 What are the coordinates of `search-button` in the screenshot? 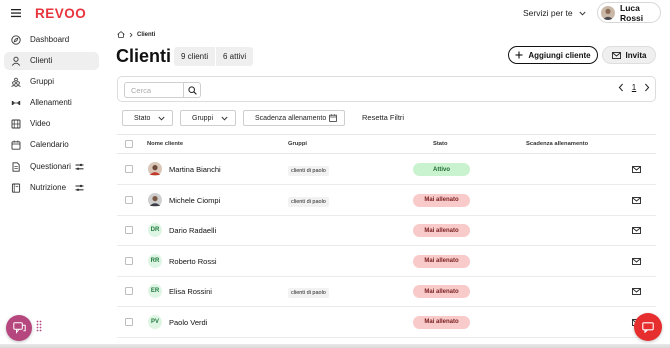 It's located at (192, 90).